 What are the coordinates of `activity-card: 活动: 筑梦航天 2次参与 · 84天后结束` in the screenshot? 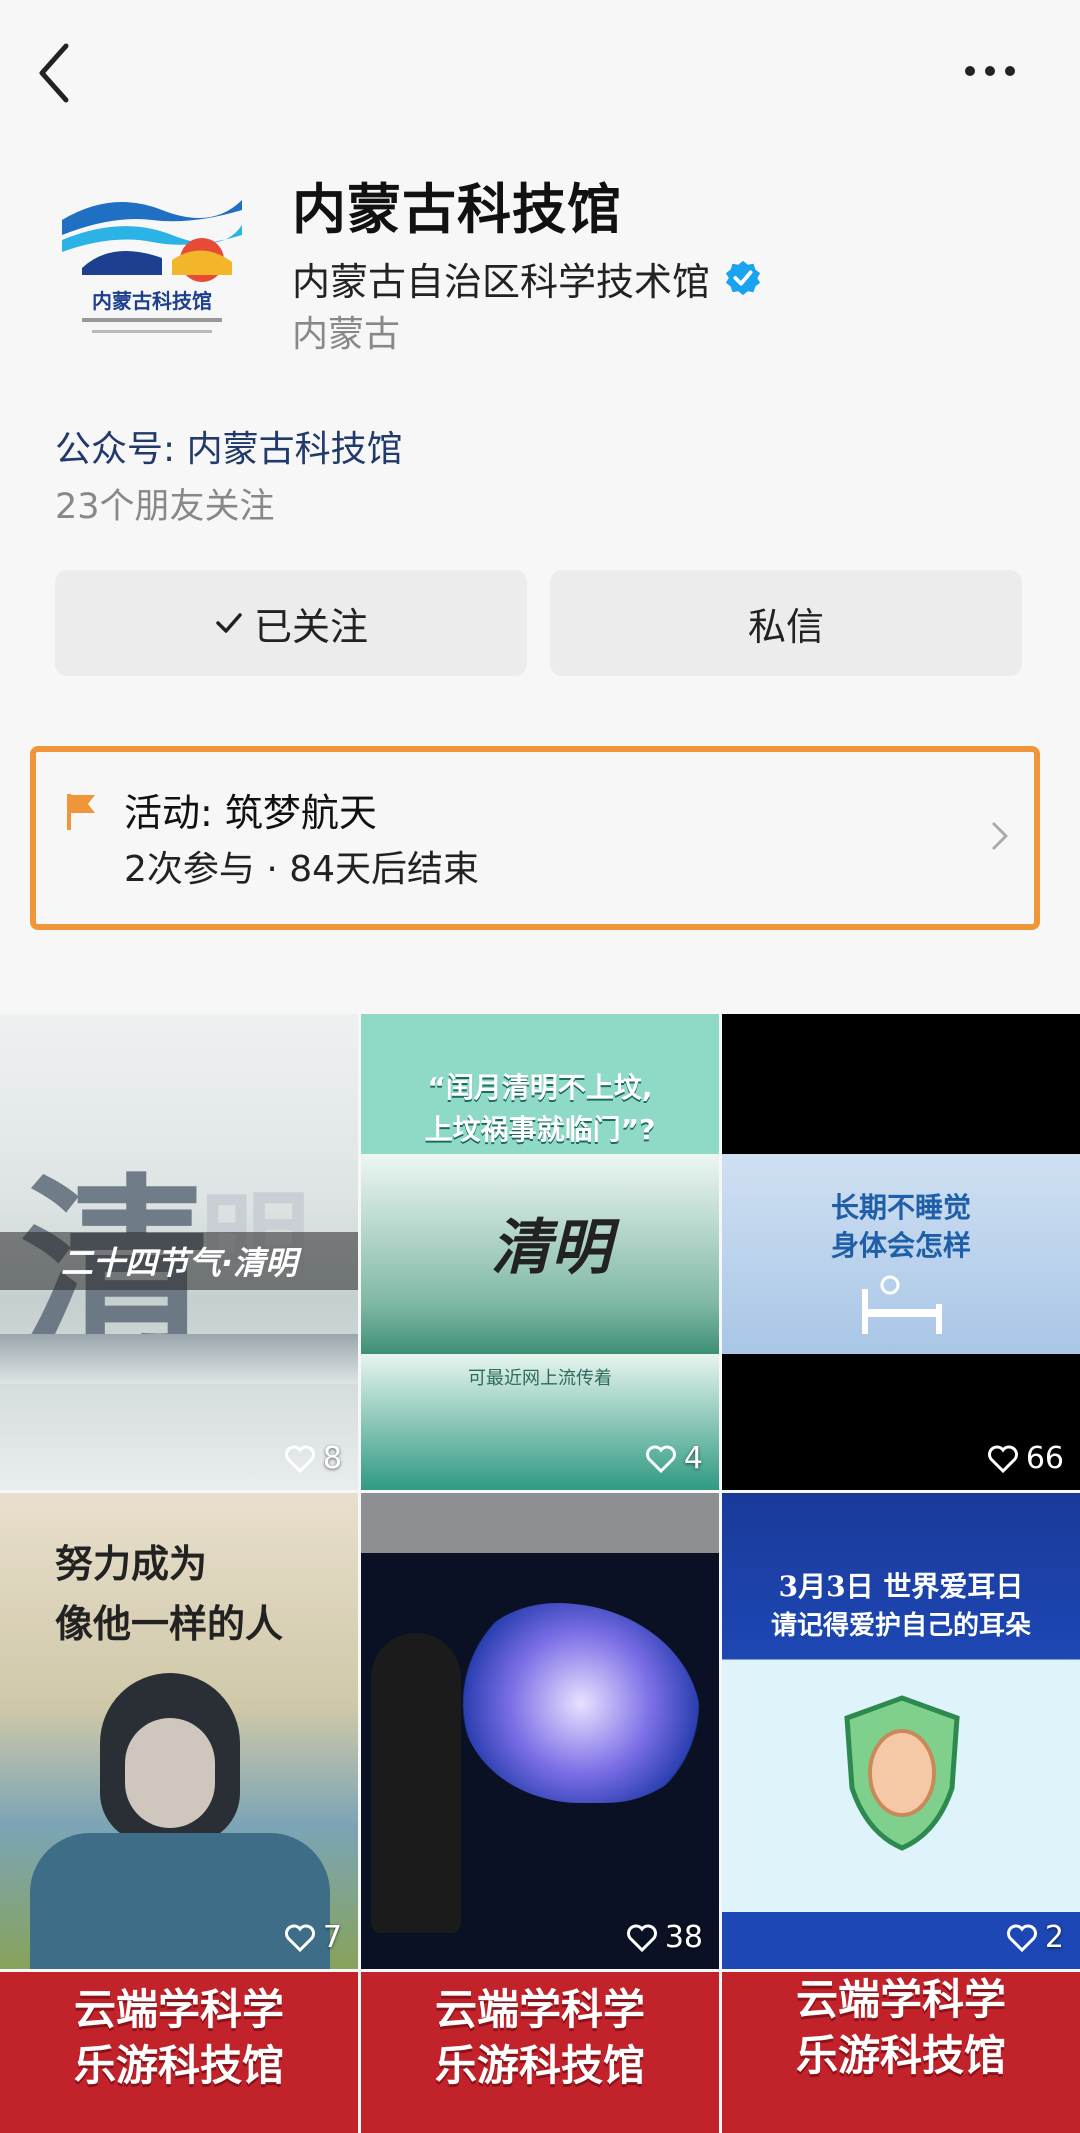 It's located at (535, 838).